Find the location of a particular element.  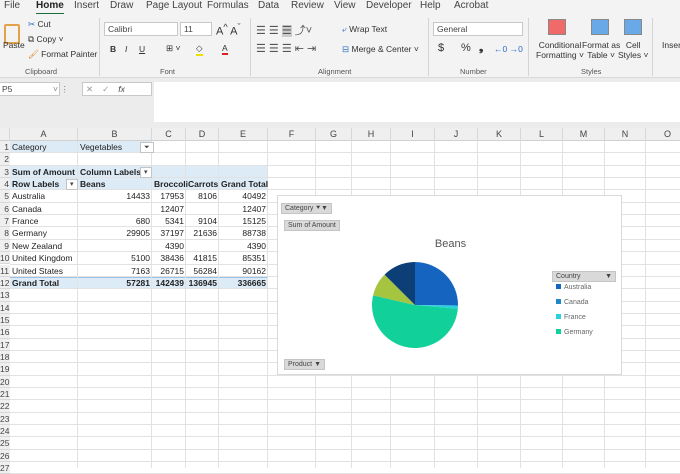

pivot-value: 5341 is located at coordinates (174, 221).